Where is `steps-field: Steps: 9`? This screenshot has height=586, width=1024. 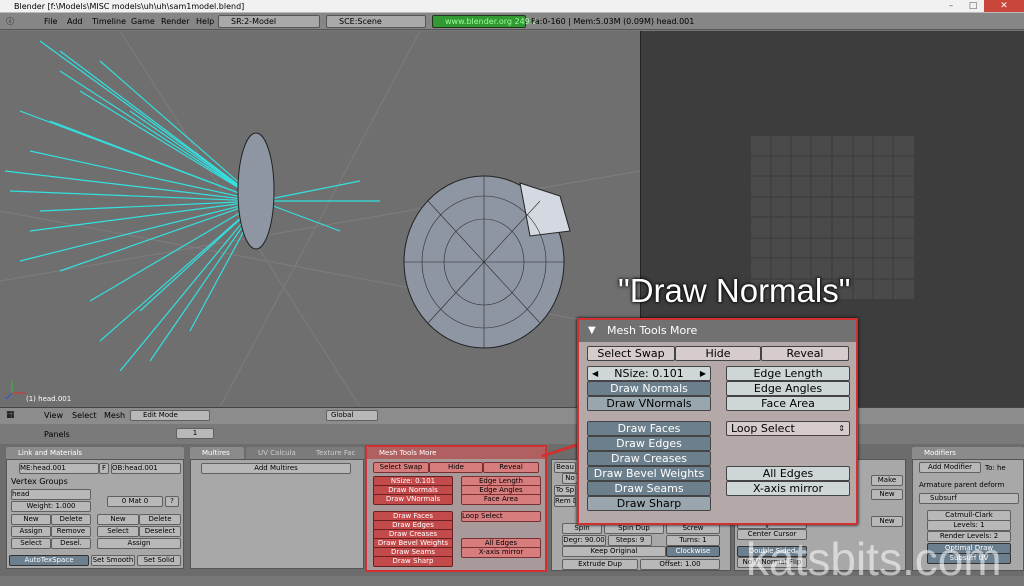 steps-field: Steps: 9 is located at coordinates (630, 540).